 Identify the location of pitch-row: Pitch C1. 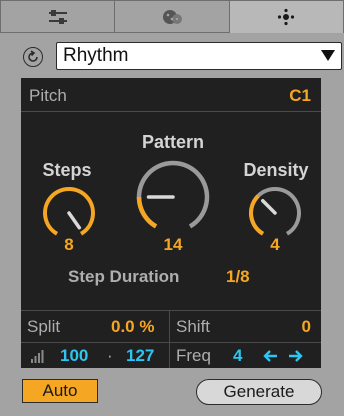
(171, 95).